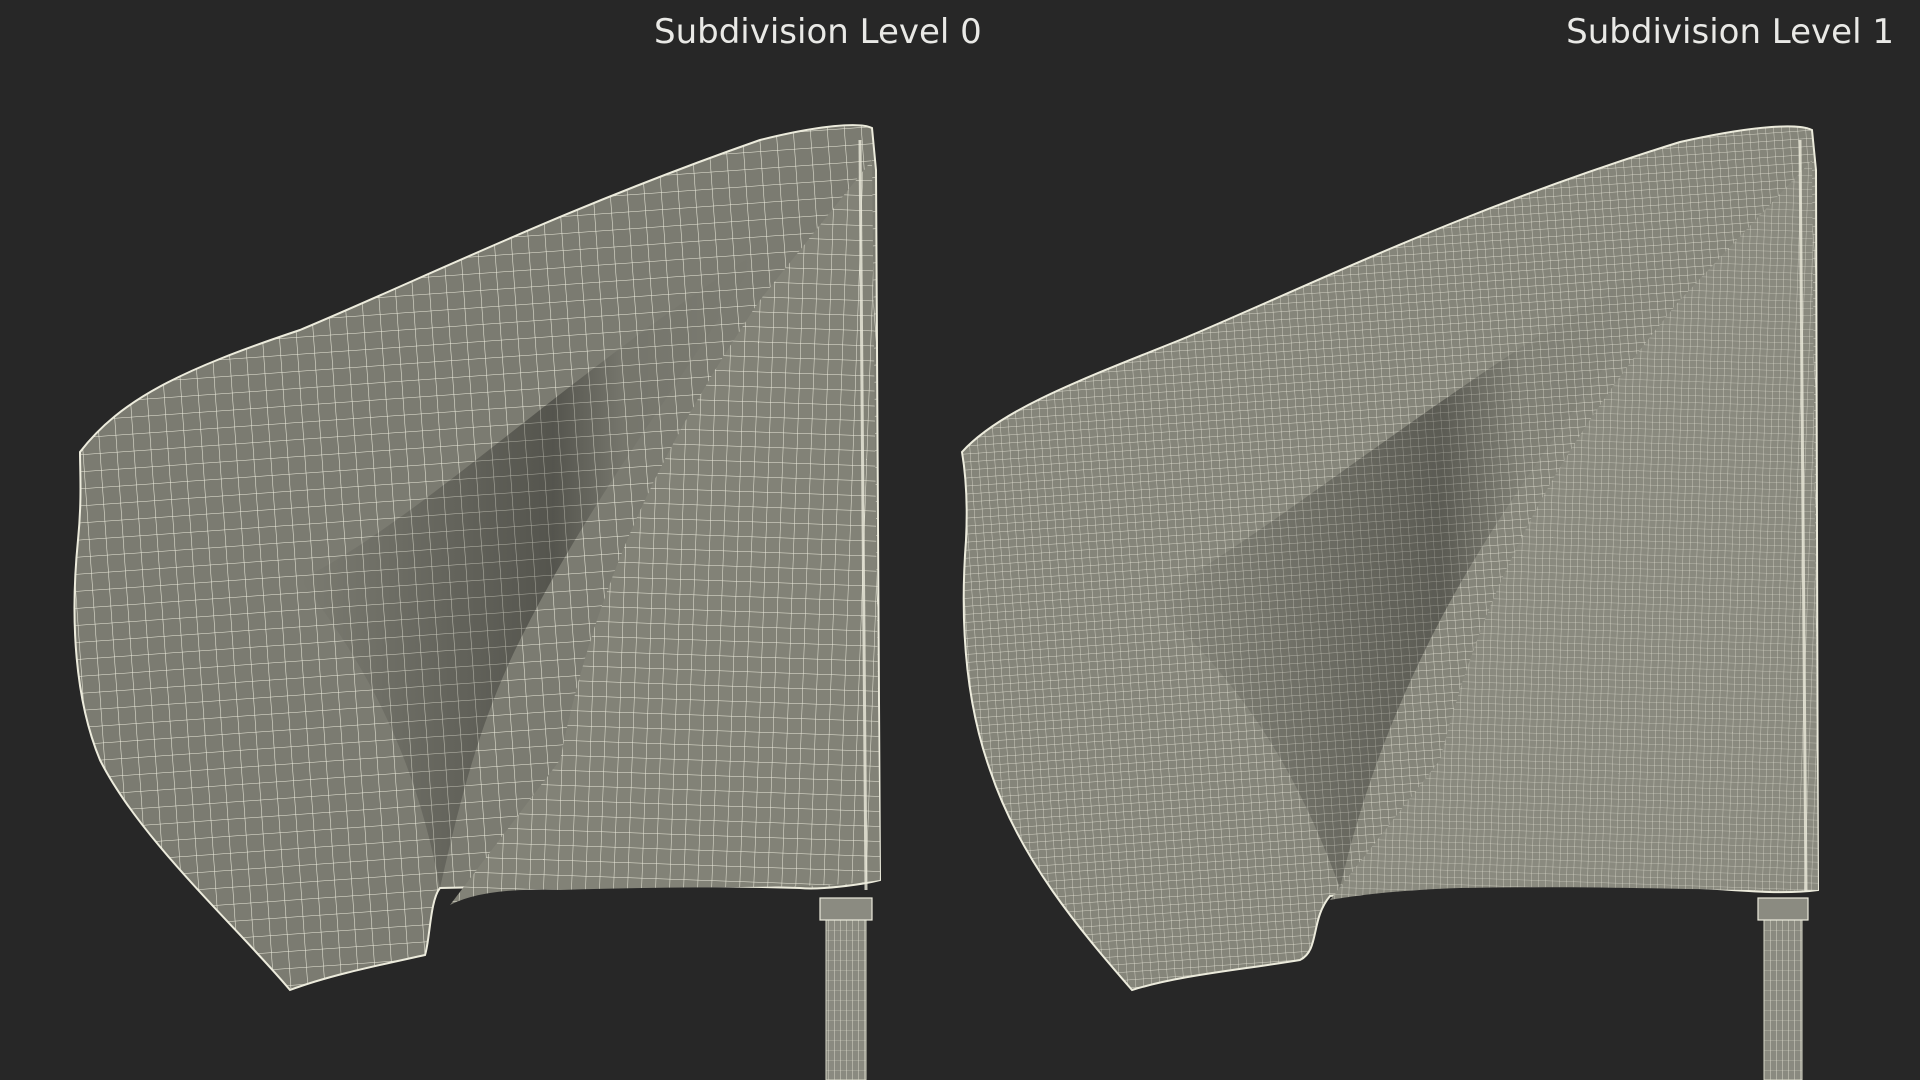 This screenshot has height=1080, width=1920. What do you see at coordinates (818, 32) in the screenshot?
I see `subdivision-level-0-label: Subdivision Level 0` at bounding box center [818, 32].